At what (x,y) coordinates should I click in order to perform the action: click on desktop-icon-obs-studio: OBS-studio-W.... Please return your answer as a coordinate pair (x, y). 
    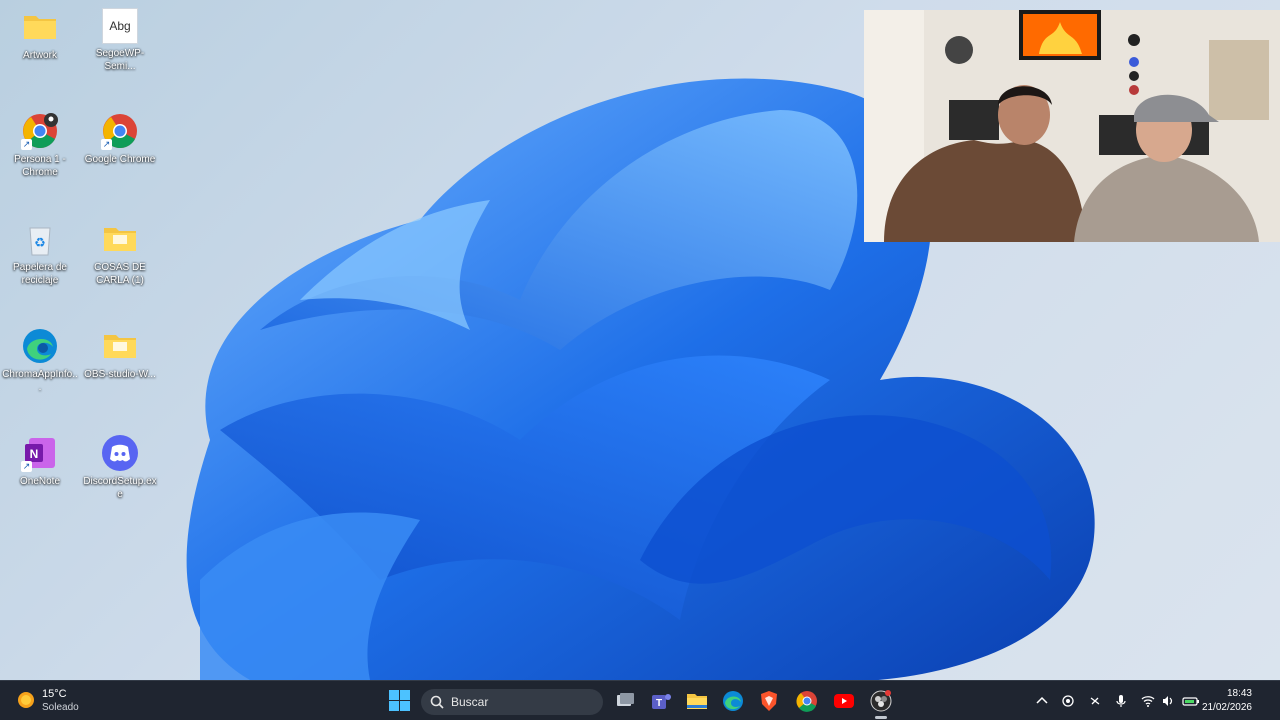
    Looking at the image, I should click on (120, 354).